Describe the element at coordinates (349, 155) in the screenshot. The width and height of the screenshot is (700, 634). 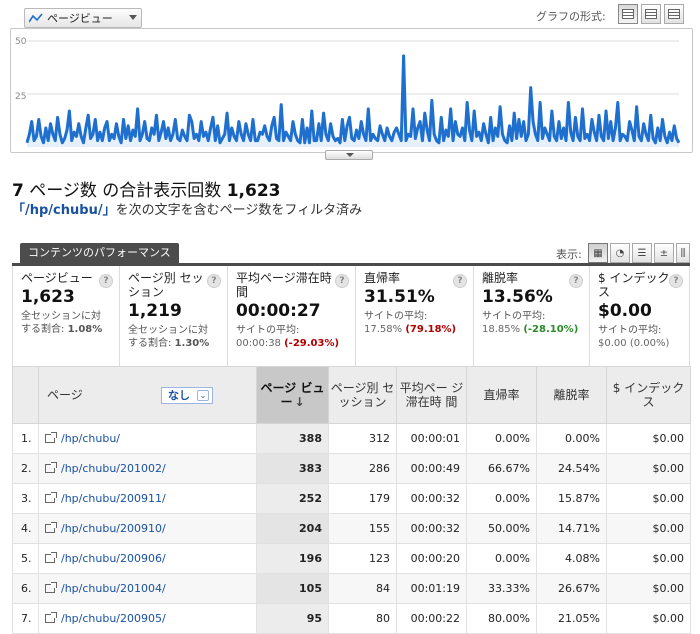
I see `collapse-graph-handle` at that location.